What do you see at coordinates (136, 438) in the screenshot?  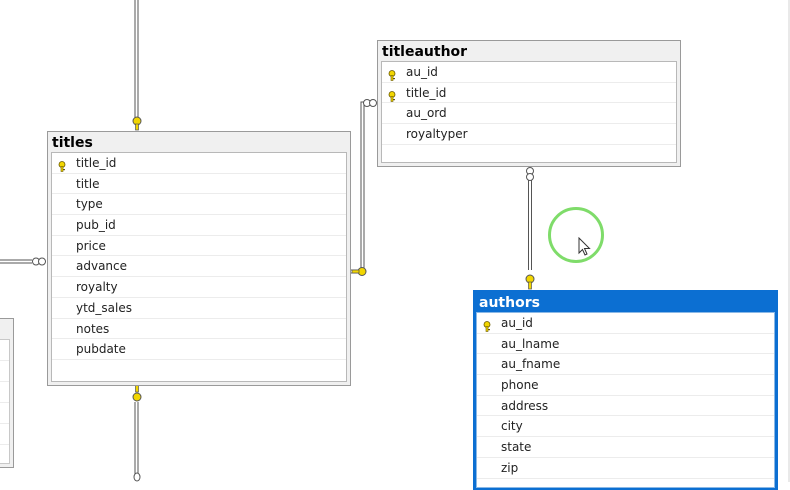 I see `relationship-line-bottom` at bounding box center [136, 438].